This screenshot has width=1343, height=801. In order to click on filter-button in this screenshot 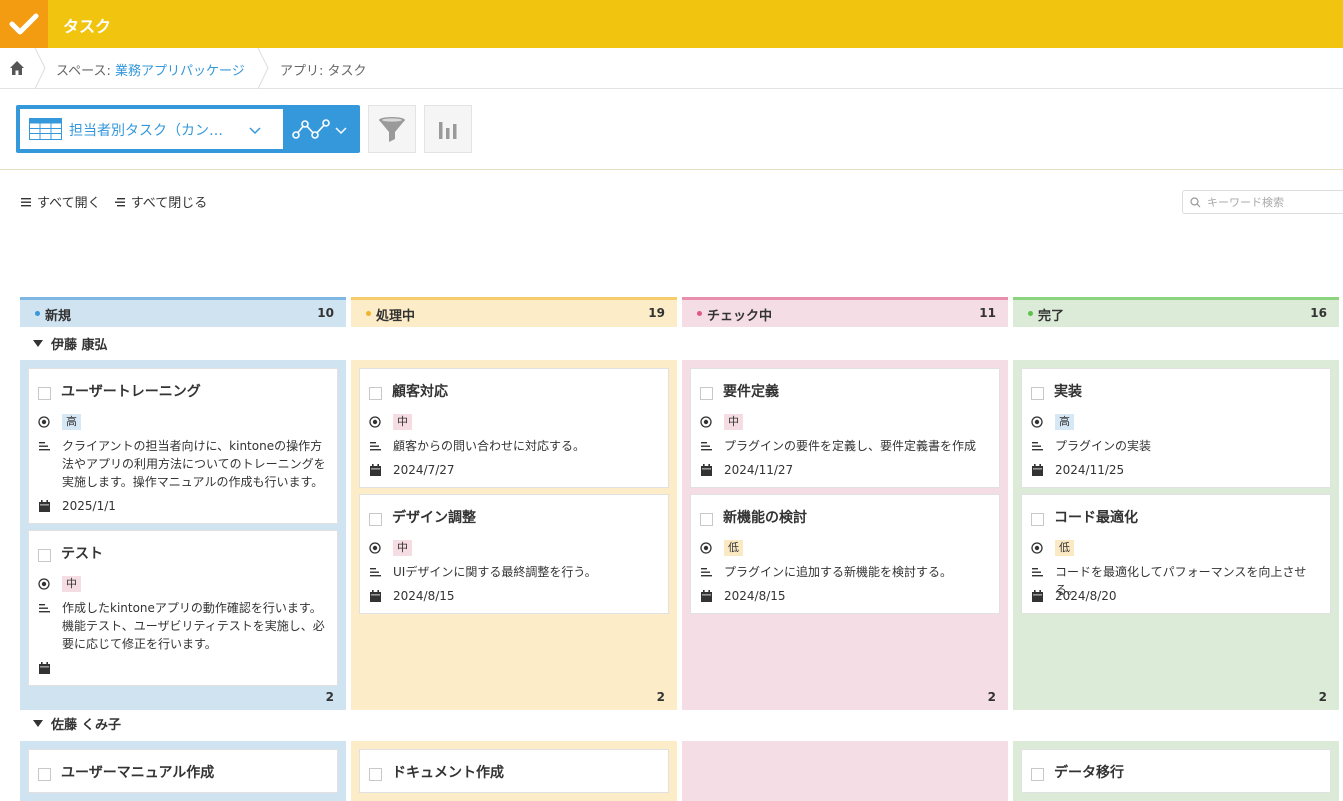, I will do `click(392, 129)`.